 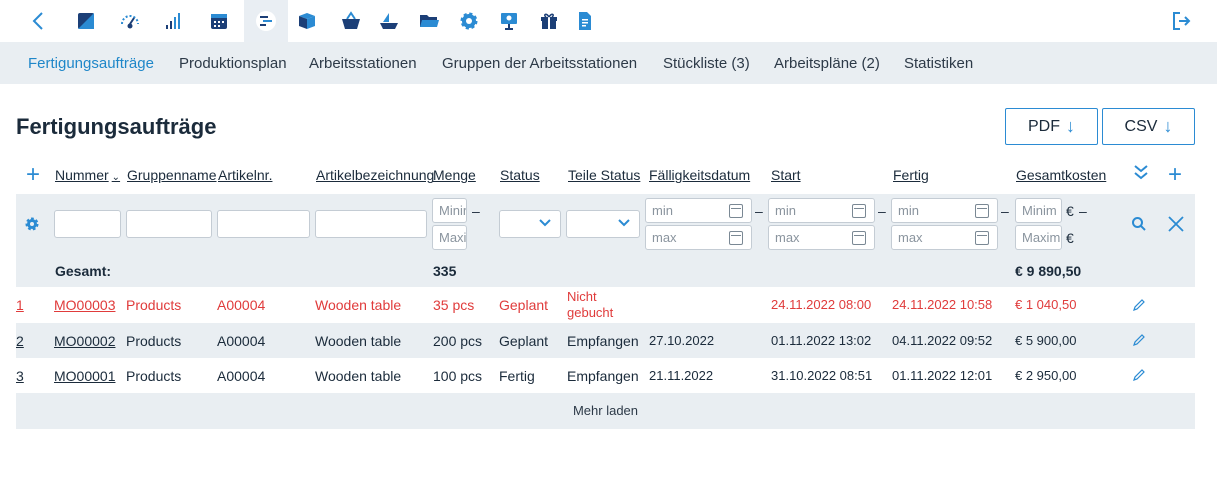 I want to click on artikelnr-filter-input, so click(x=263, y=224).